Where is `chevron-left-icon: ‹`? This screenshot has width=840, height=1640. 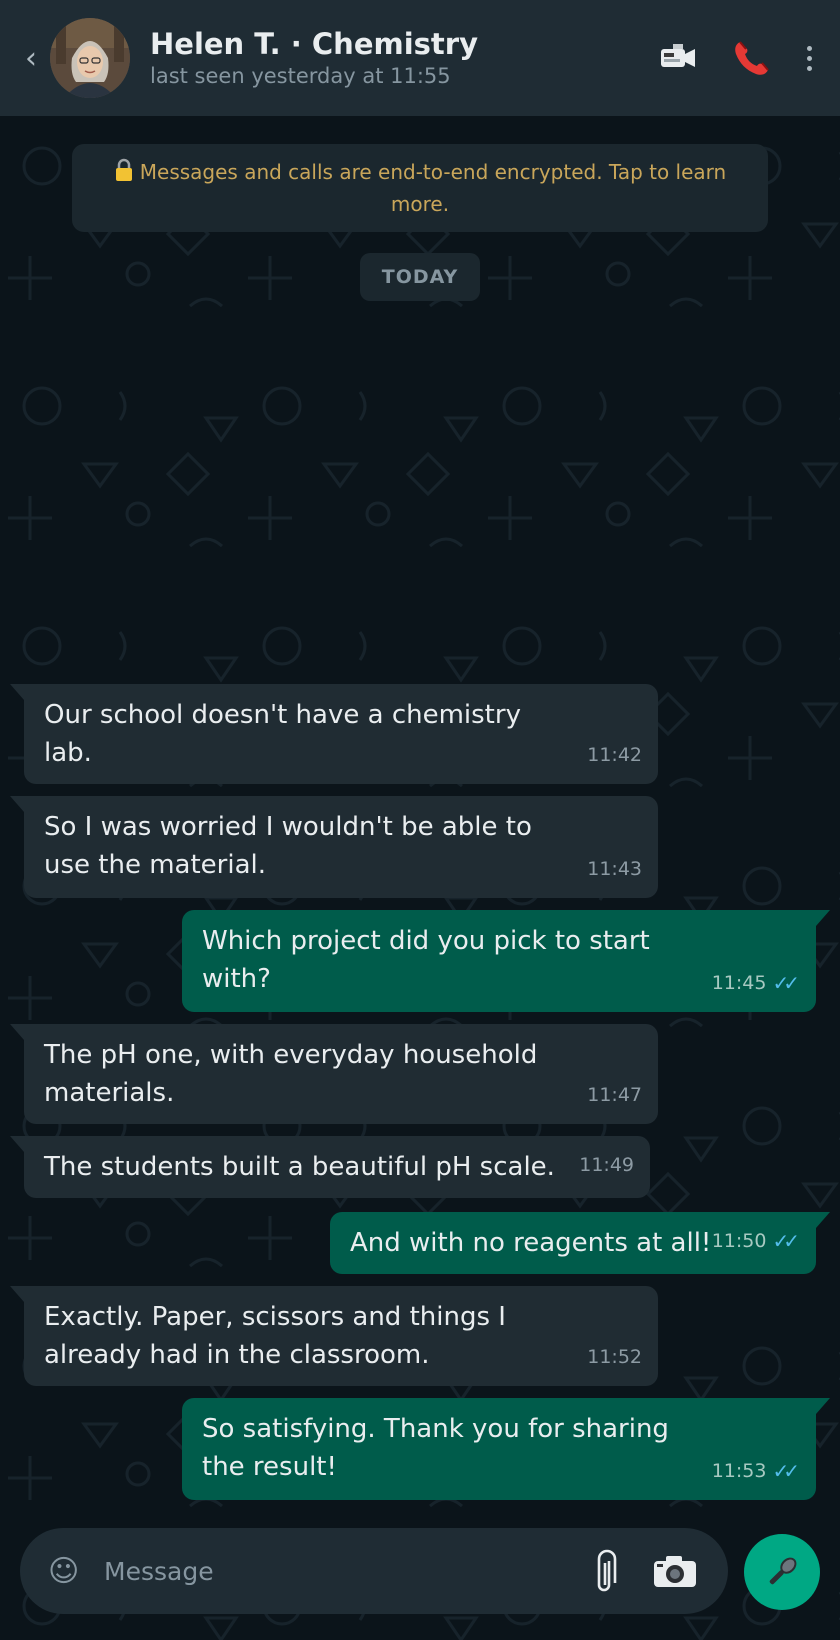
chevron-left-icon: ‹ is located at coordinates (25, 58).